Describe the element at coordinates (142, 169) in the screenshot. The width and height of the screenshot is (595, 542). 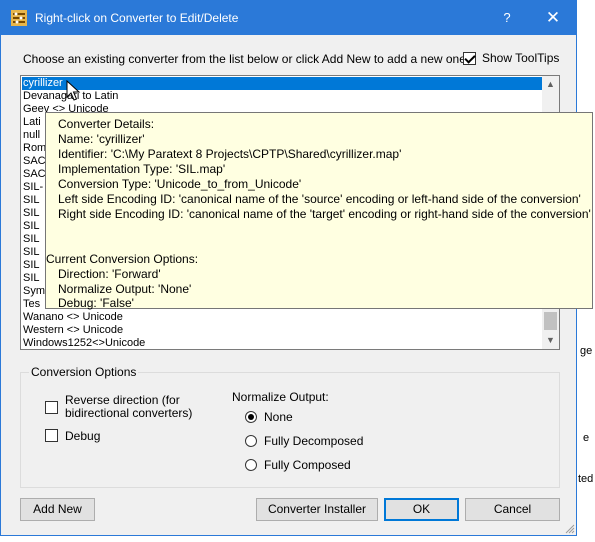
I see `tooltip-implementation-type: Implementation Type: 'SIL.map'` at that location.